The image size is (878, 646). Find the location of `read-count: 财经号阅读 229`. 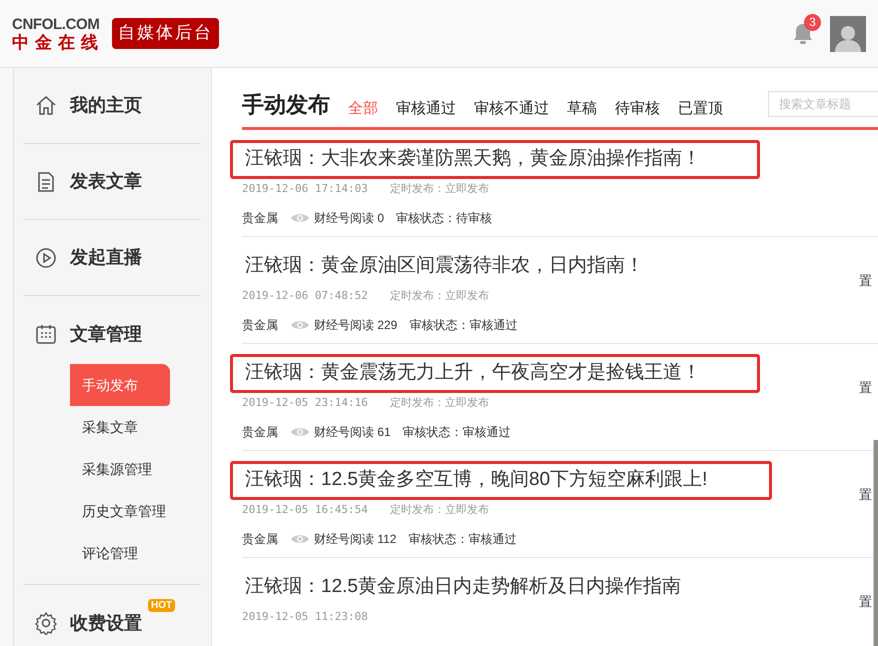

read-count: 财经号阅读 229 is located at coordinates (356, 325).